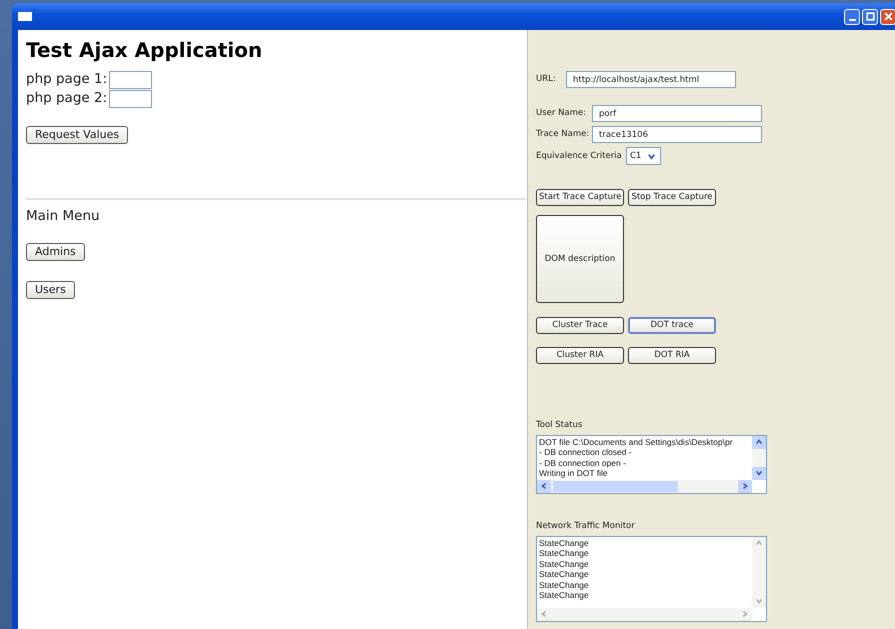  I want to click on capture-button: Stop Trace Capture, so click(672, 197).